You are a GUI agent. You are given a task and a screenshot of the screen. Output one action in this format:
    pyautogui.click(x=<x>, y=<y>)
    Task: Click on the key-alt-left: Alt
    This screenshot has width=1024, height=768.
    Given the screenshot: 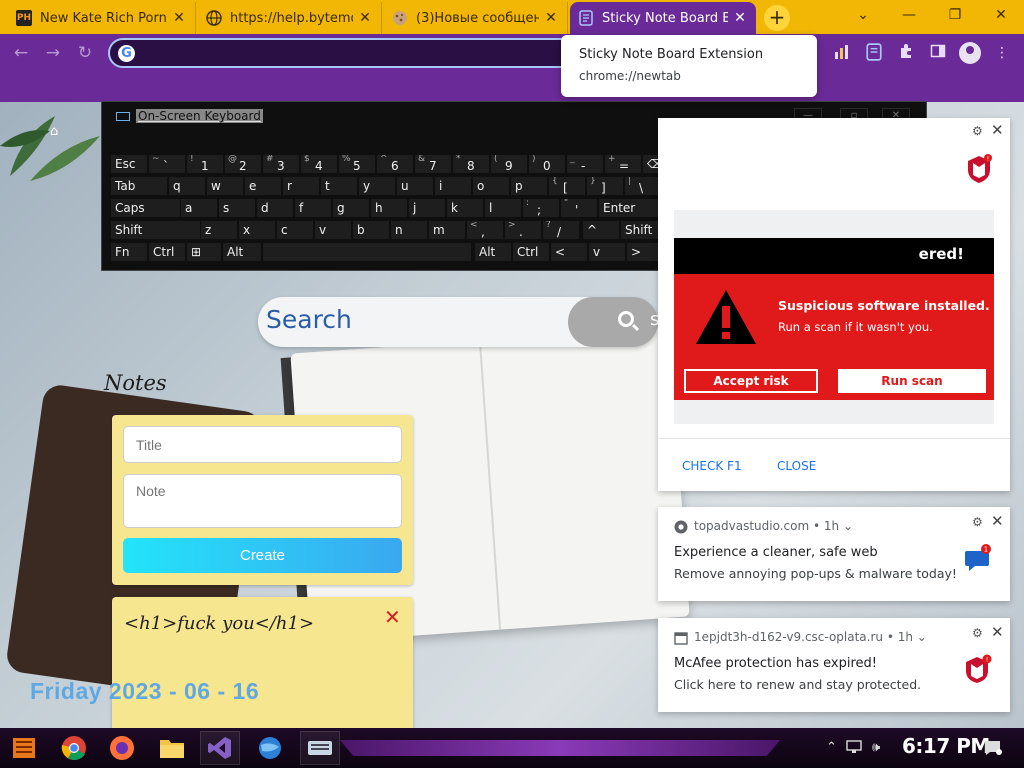 What is the action you would take?
    pyautogui.click(x=242, y=252)
    